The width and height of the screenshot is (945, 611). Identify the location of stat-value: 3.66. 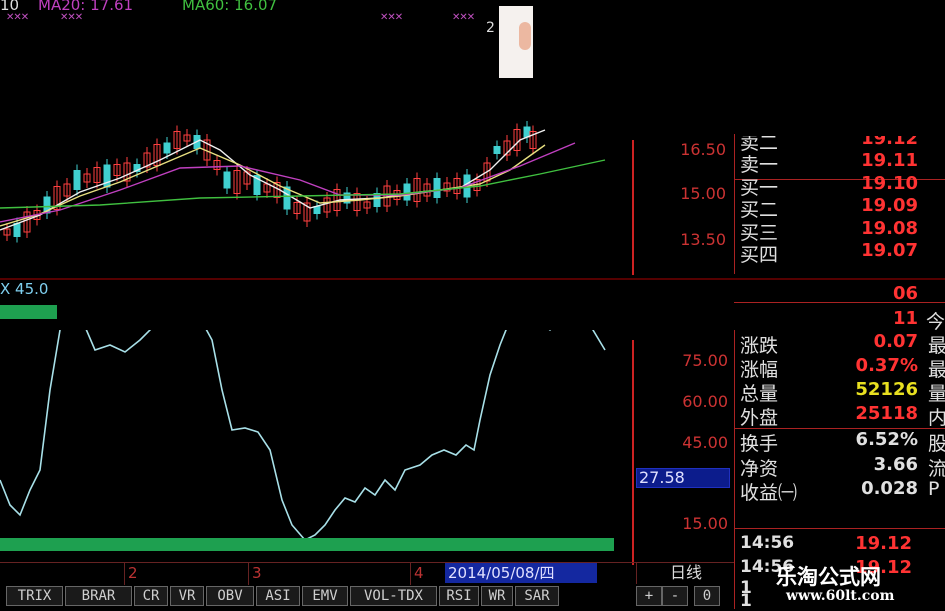
(895, 464).